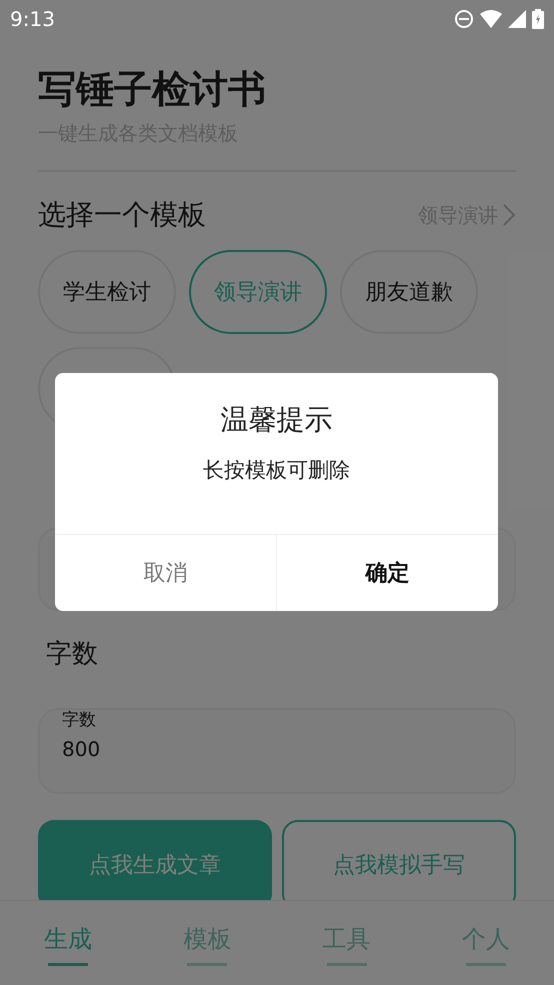 The image size is (554, 985). What do you see at coordinates (107, 292) in the screenshot?
I see `template-chip: 学生检讨` at bounding box center [107, 292].